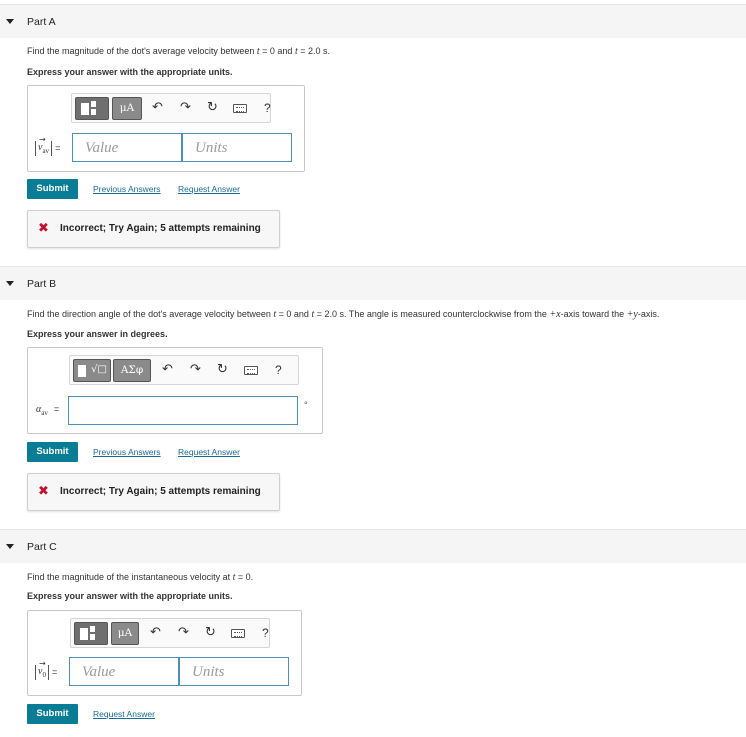 This screenshot has height=737, width=746. What do you see at coordinates (373, 546) in the screenshot?
I see `part-c-header: Part C` at bounding box center [373, 546].